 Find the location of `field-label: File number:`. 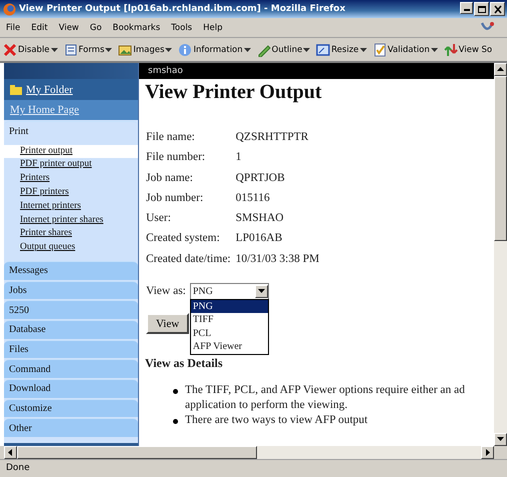

field-label: File number: is located at coordinates (176, 158).